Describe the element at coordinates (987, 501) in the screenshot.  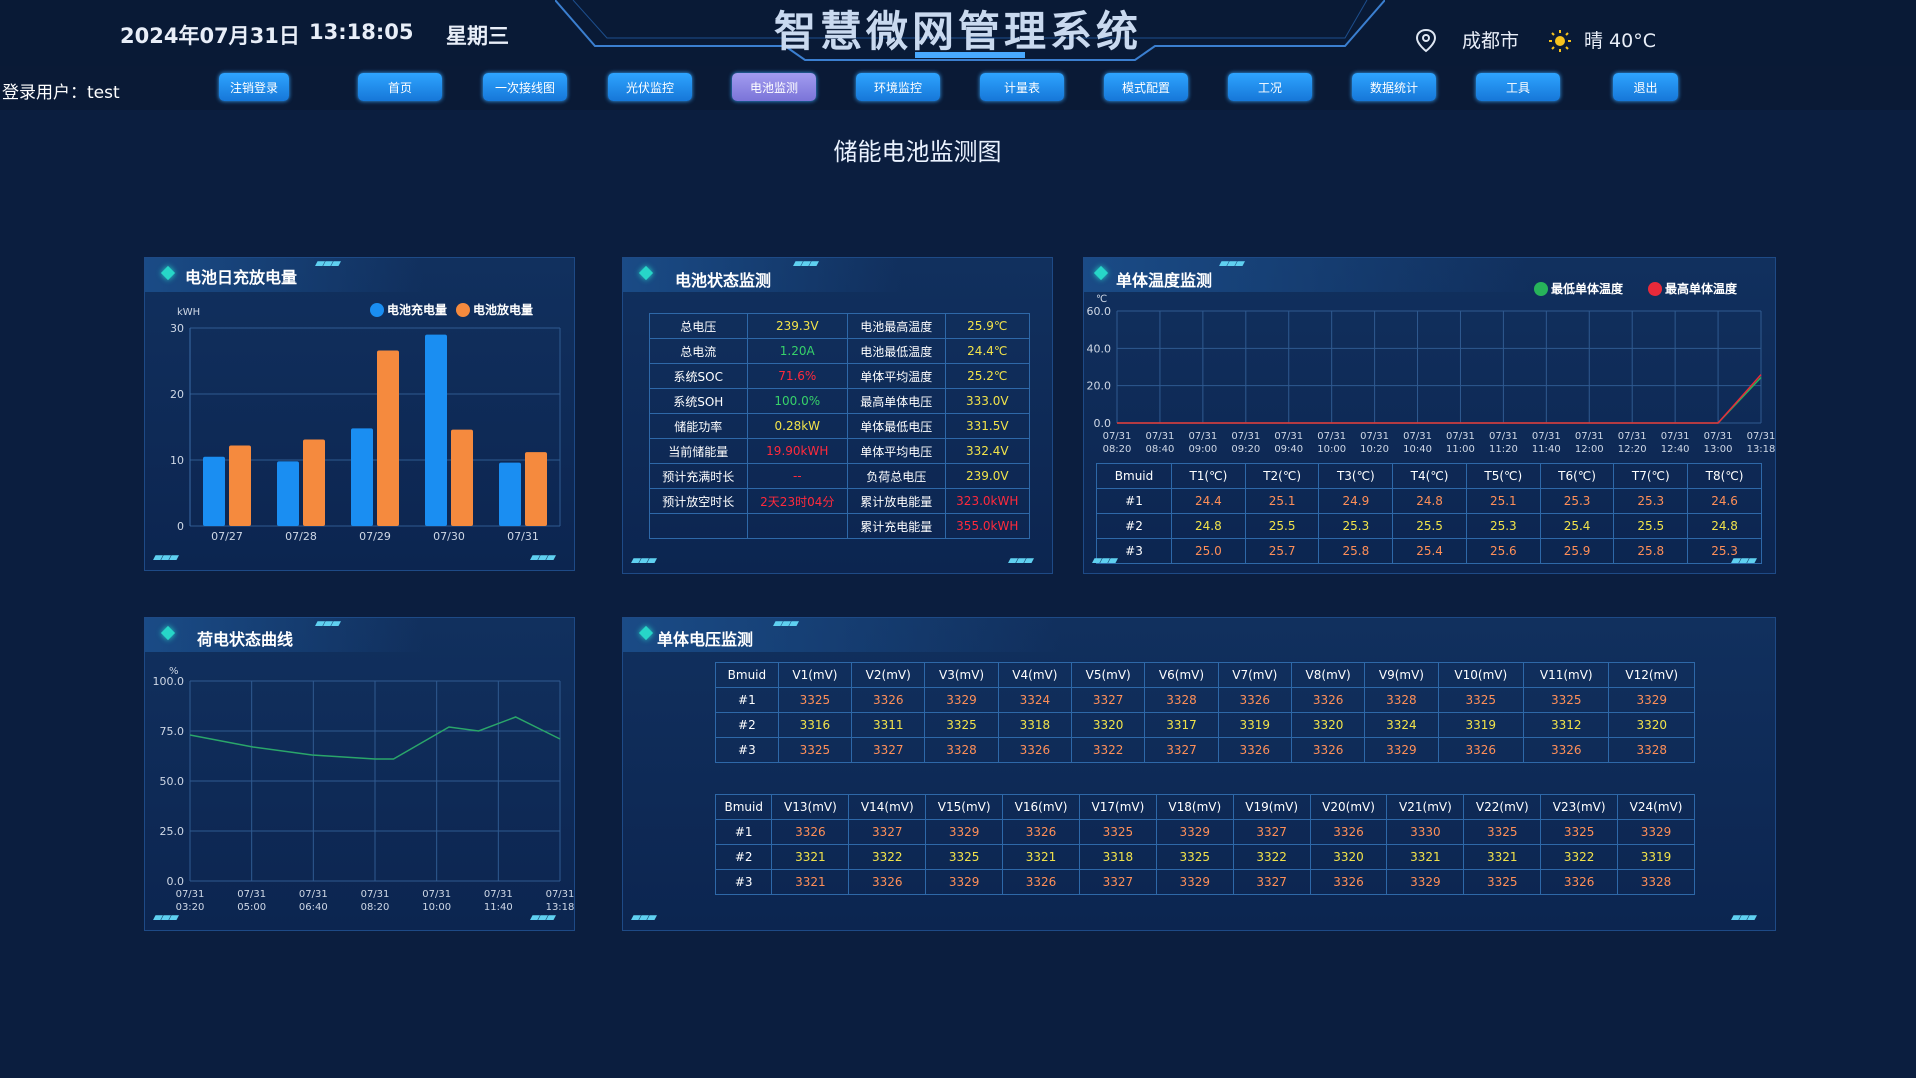
I see `status-value: 323.0kWH` at that location.